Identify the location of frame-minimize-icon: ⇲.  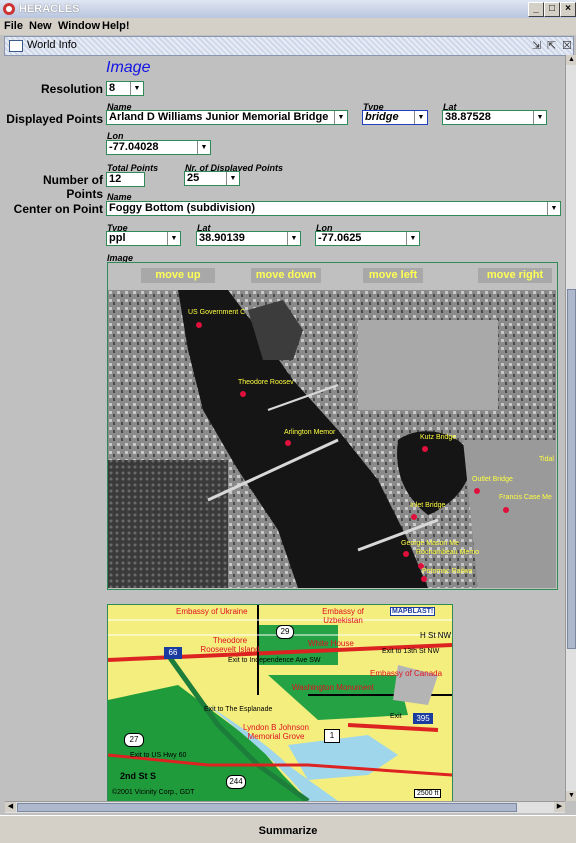
(536, 45).